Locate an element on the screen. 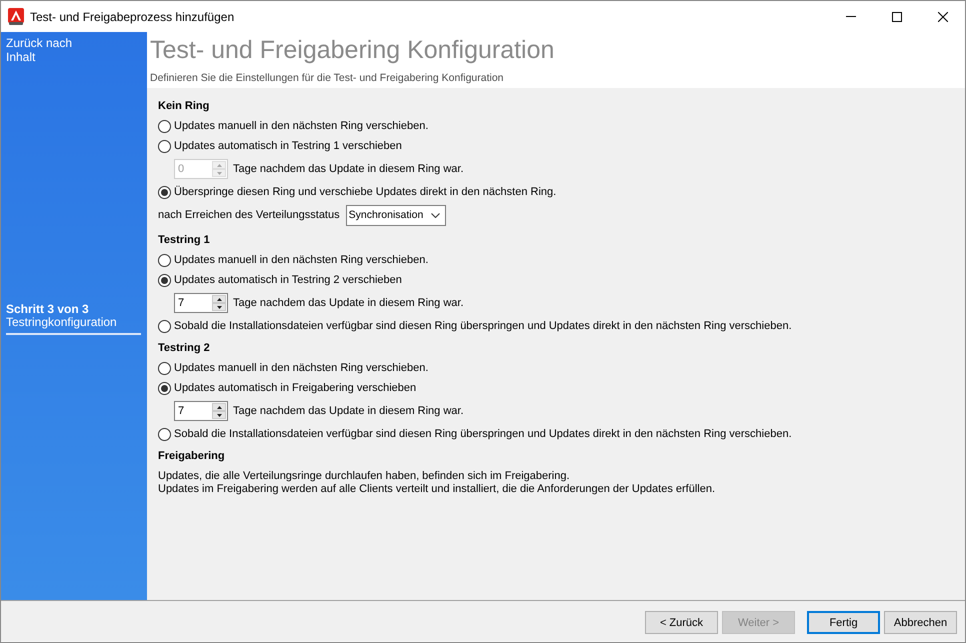 Image resolution: width=966 pixels, height=643 pixels. minimize-icon is located at coordinates (851, 16).